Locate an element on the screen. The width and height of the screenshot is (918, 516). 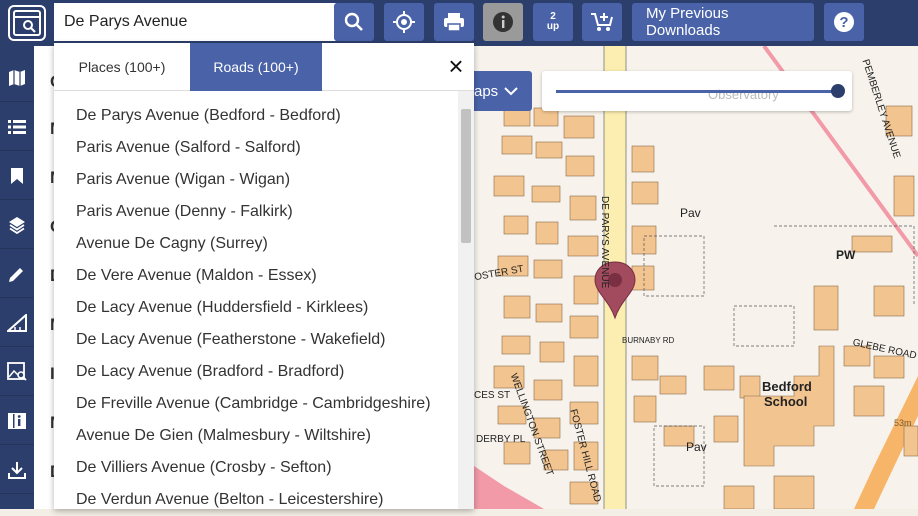
map-icon is located at coordinates (17, 77).